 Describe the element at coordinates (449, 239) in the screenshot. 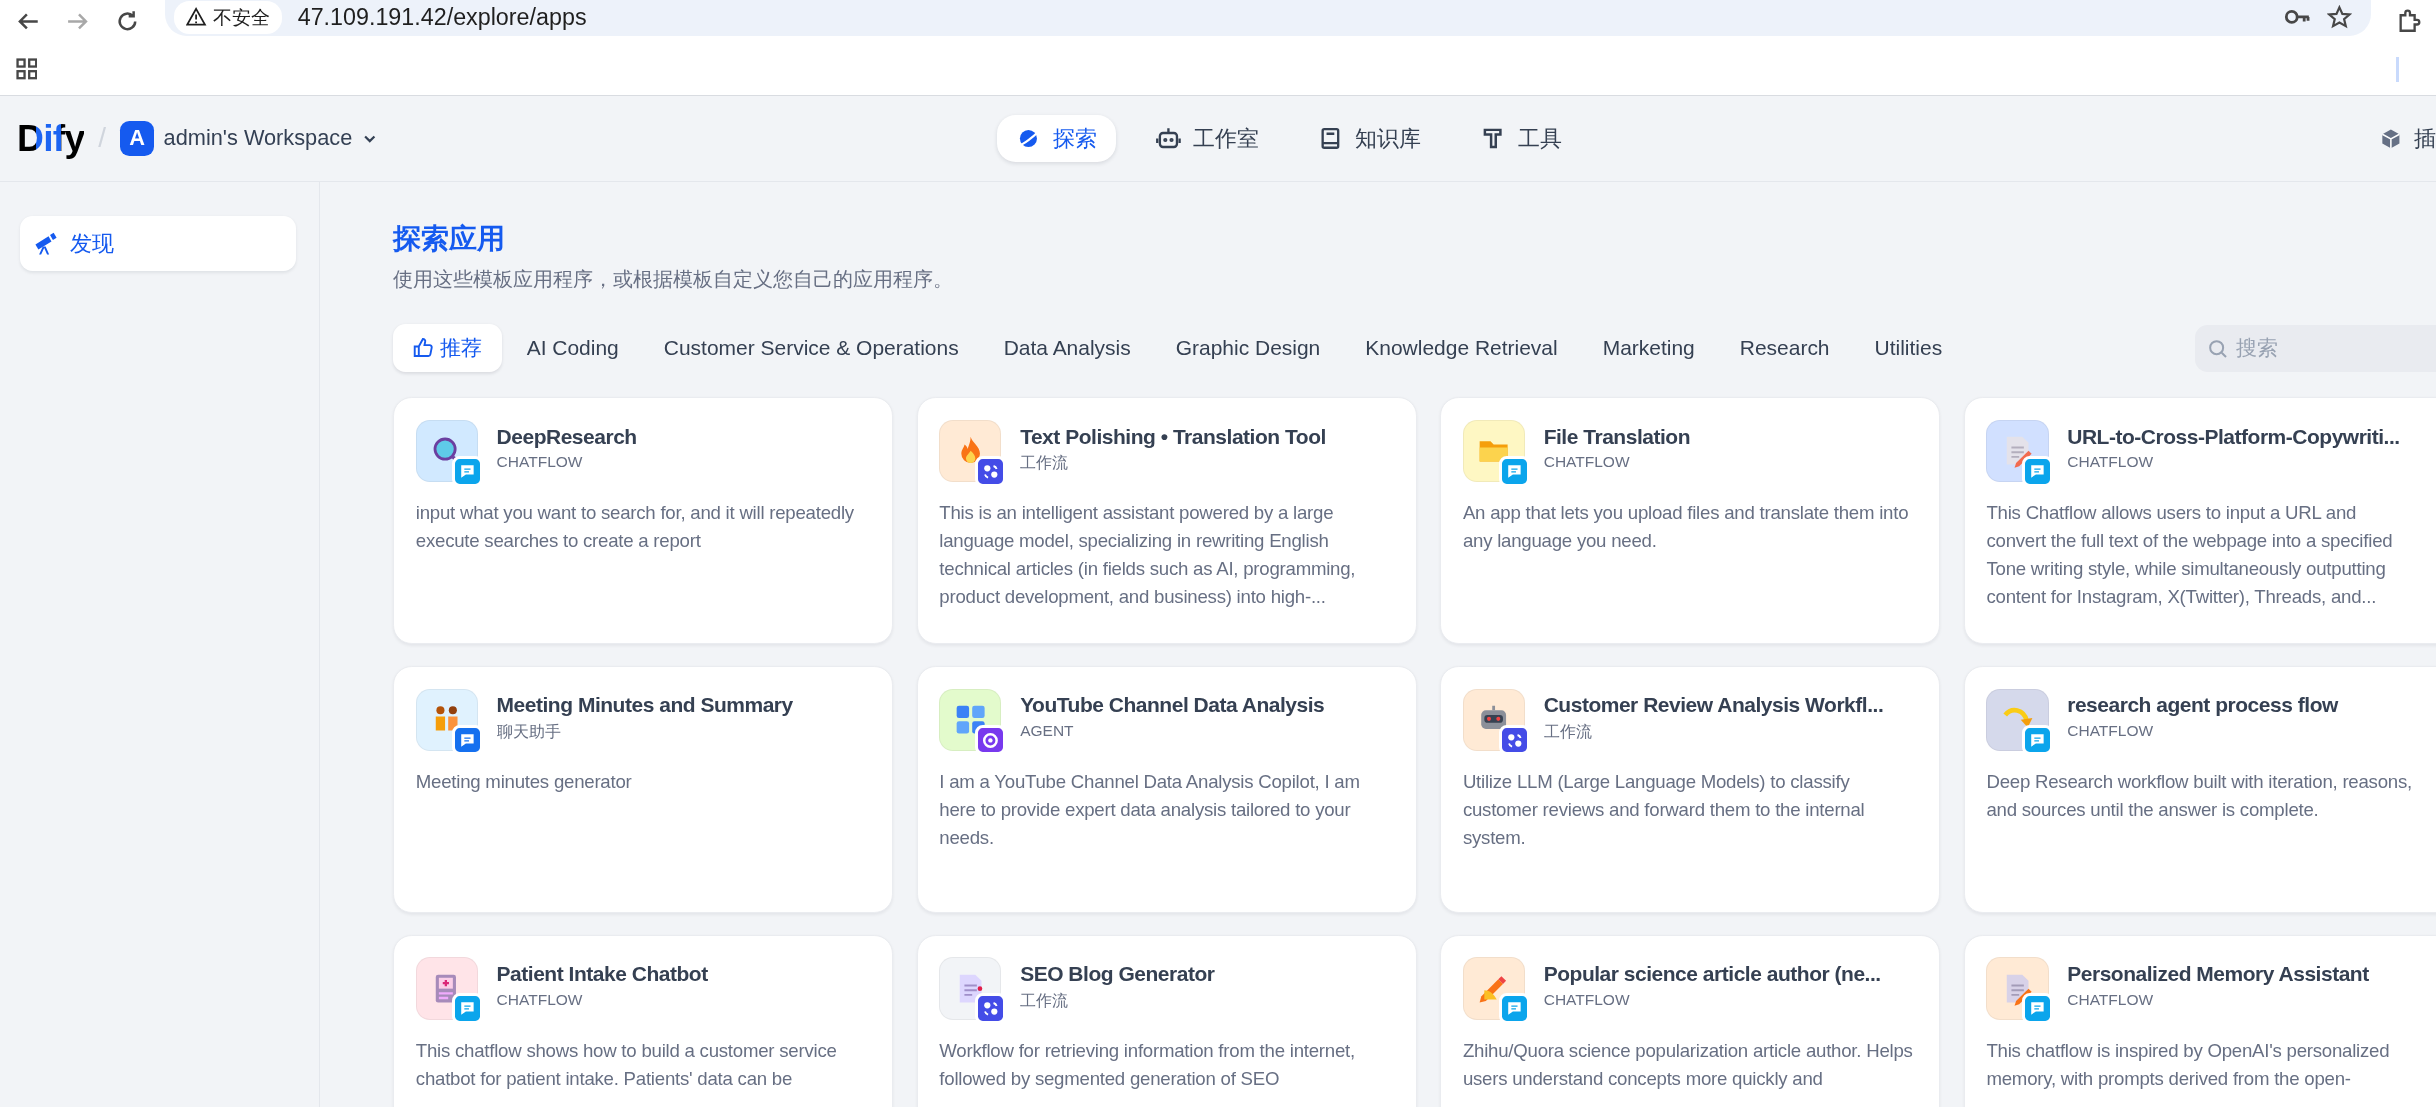

I see `page-title: 探索应用` at that location.